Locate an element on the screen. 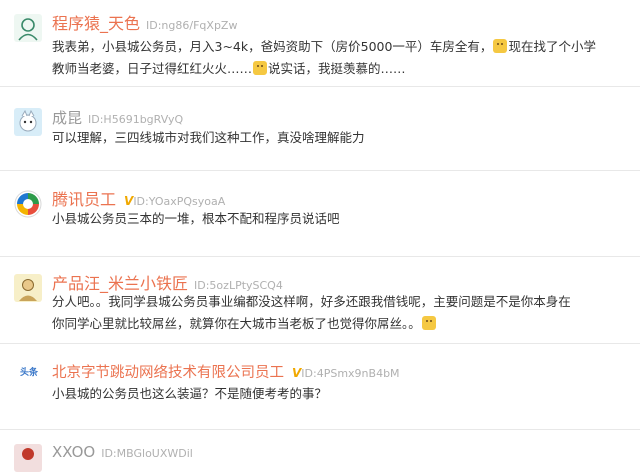 Image resolution: width=640 pixels, height=472 pixels. comment-header: 程序猿_天色 ID:ng86/FqXpZw is located at coordinates (144, 22).